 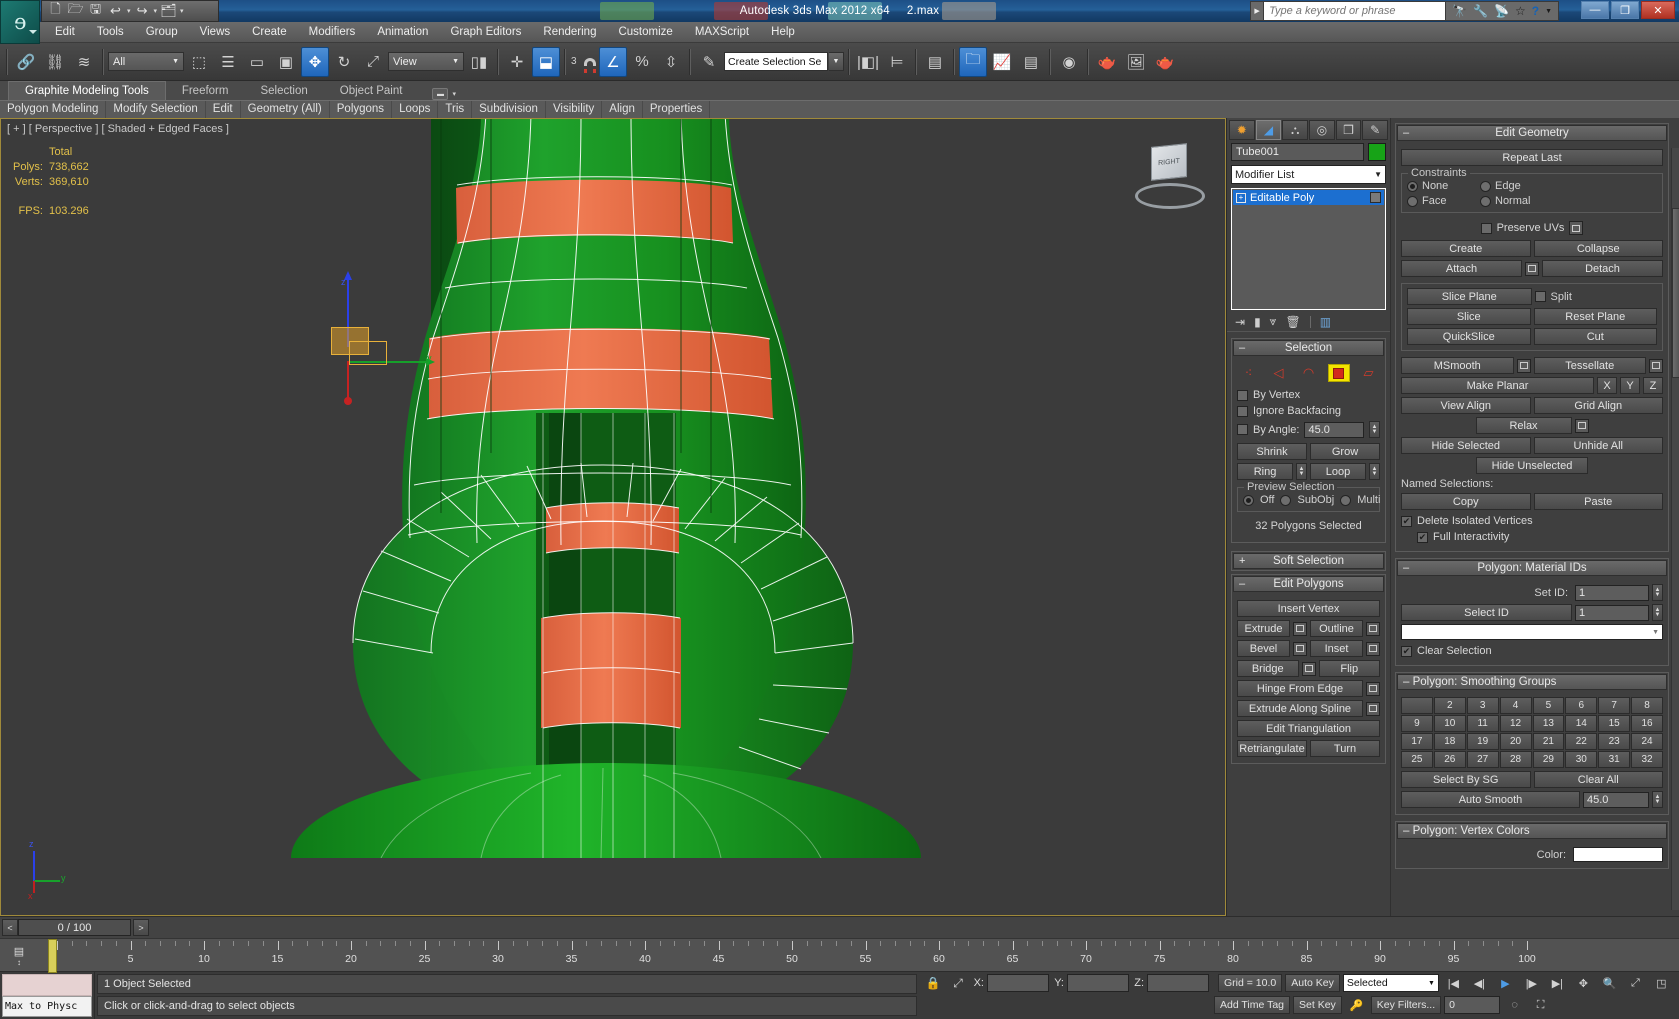 I want to click on relax-settings-icon, so click(x=1581, y=425).